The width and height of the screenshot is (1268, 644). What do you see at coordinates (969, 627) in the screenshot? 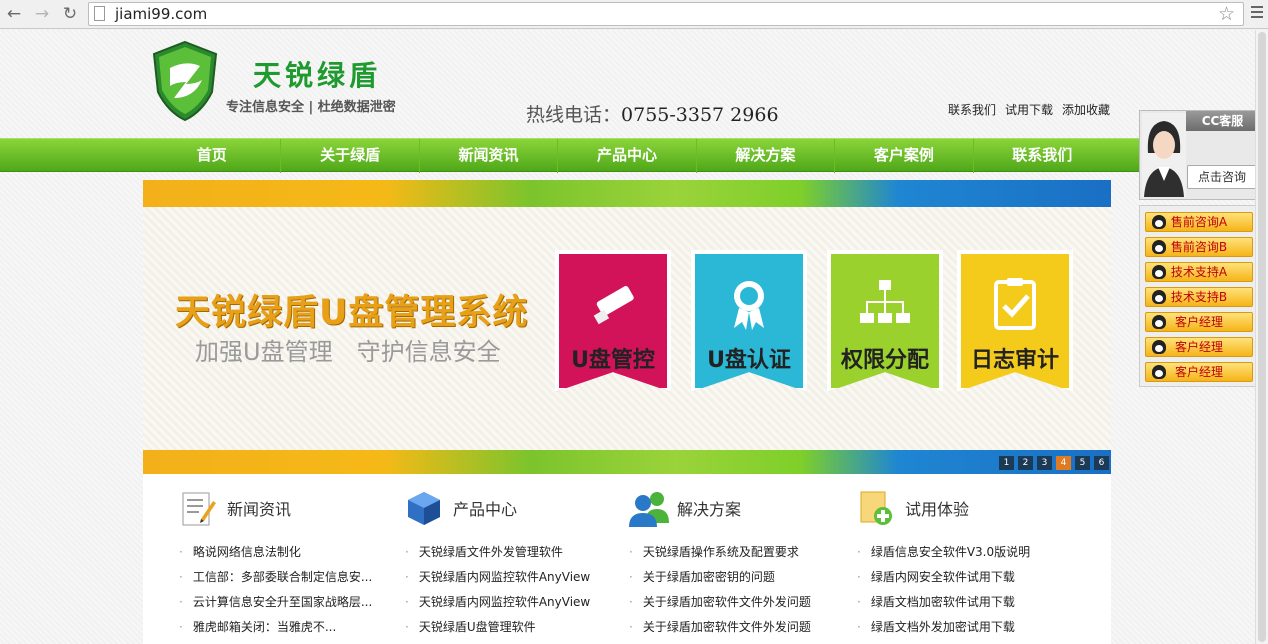
I see `list-item: 绿盾文档外发加密试用下载` at bounding box center [969, 627].